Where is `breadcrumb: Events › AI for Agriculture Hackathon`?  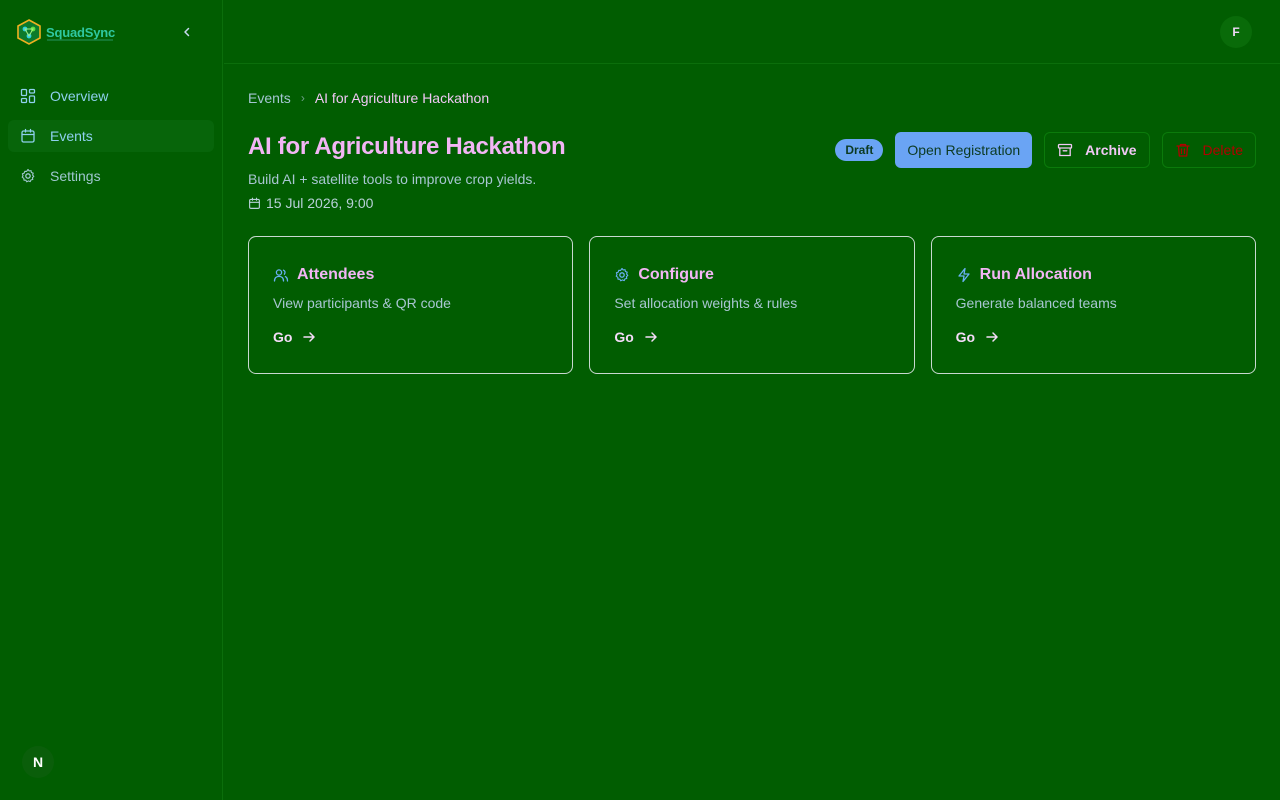 breadcrumb: Events › AI for Agriculture Hackathon is located at coordinates (368, 98).